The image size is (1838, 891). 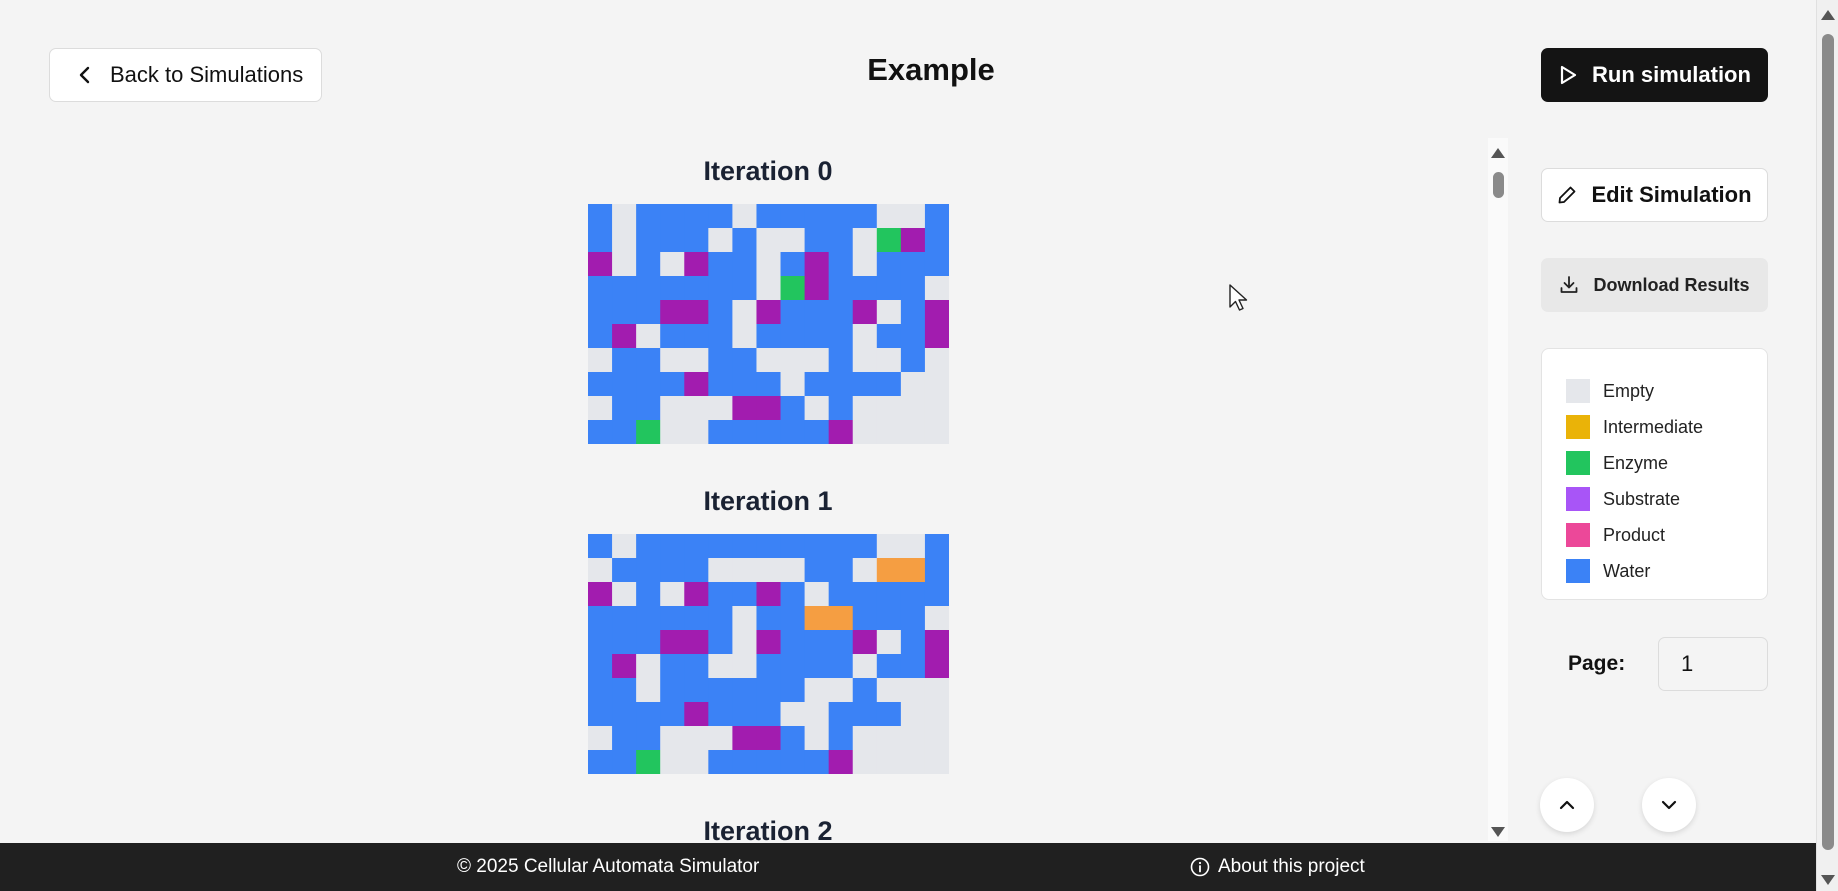 What do you see at coordinates (608, 866) in the screenshot?
I see `copyright-text: © 2025 Cellular Automata Simulator` at bounding box center [608, 866].